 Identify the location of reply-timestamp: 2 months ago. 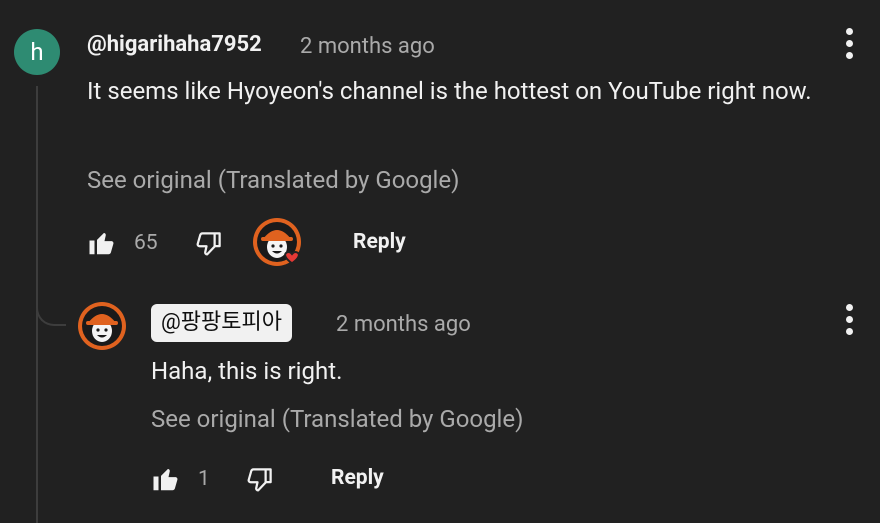
(403, 324).